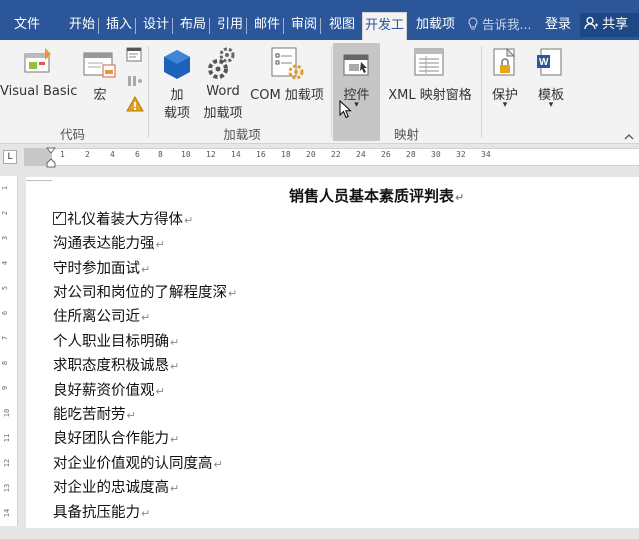  I want to click on login-link: 登录, so click(558, 25).